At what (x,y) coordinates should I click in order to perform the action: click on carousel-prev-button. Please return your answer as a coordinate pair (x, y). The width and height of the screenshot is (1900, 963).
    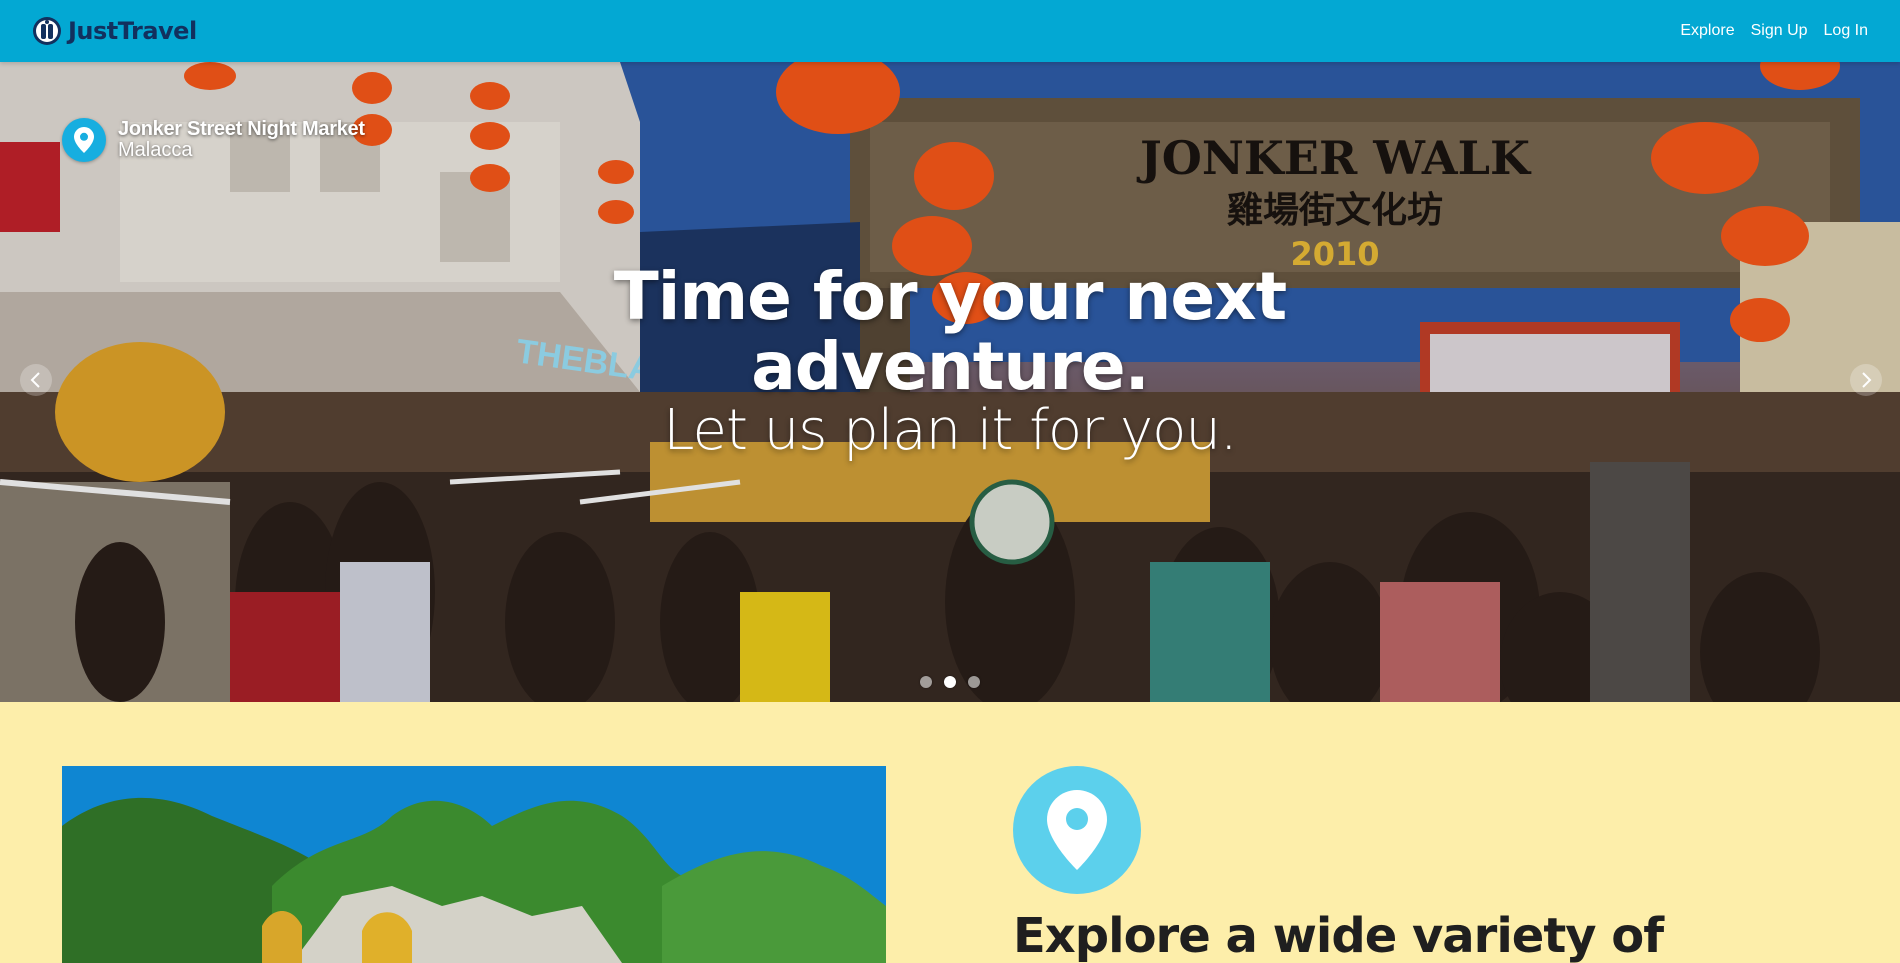
    Looking at the image, I should click on (36, 380).